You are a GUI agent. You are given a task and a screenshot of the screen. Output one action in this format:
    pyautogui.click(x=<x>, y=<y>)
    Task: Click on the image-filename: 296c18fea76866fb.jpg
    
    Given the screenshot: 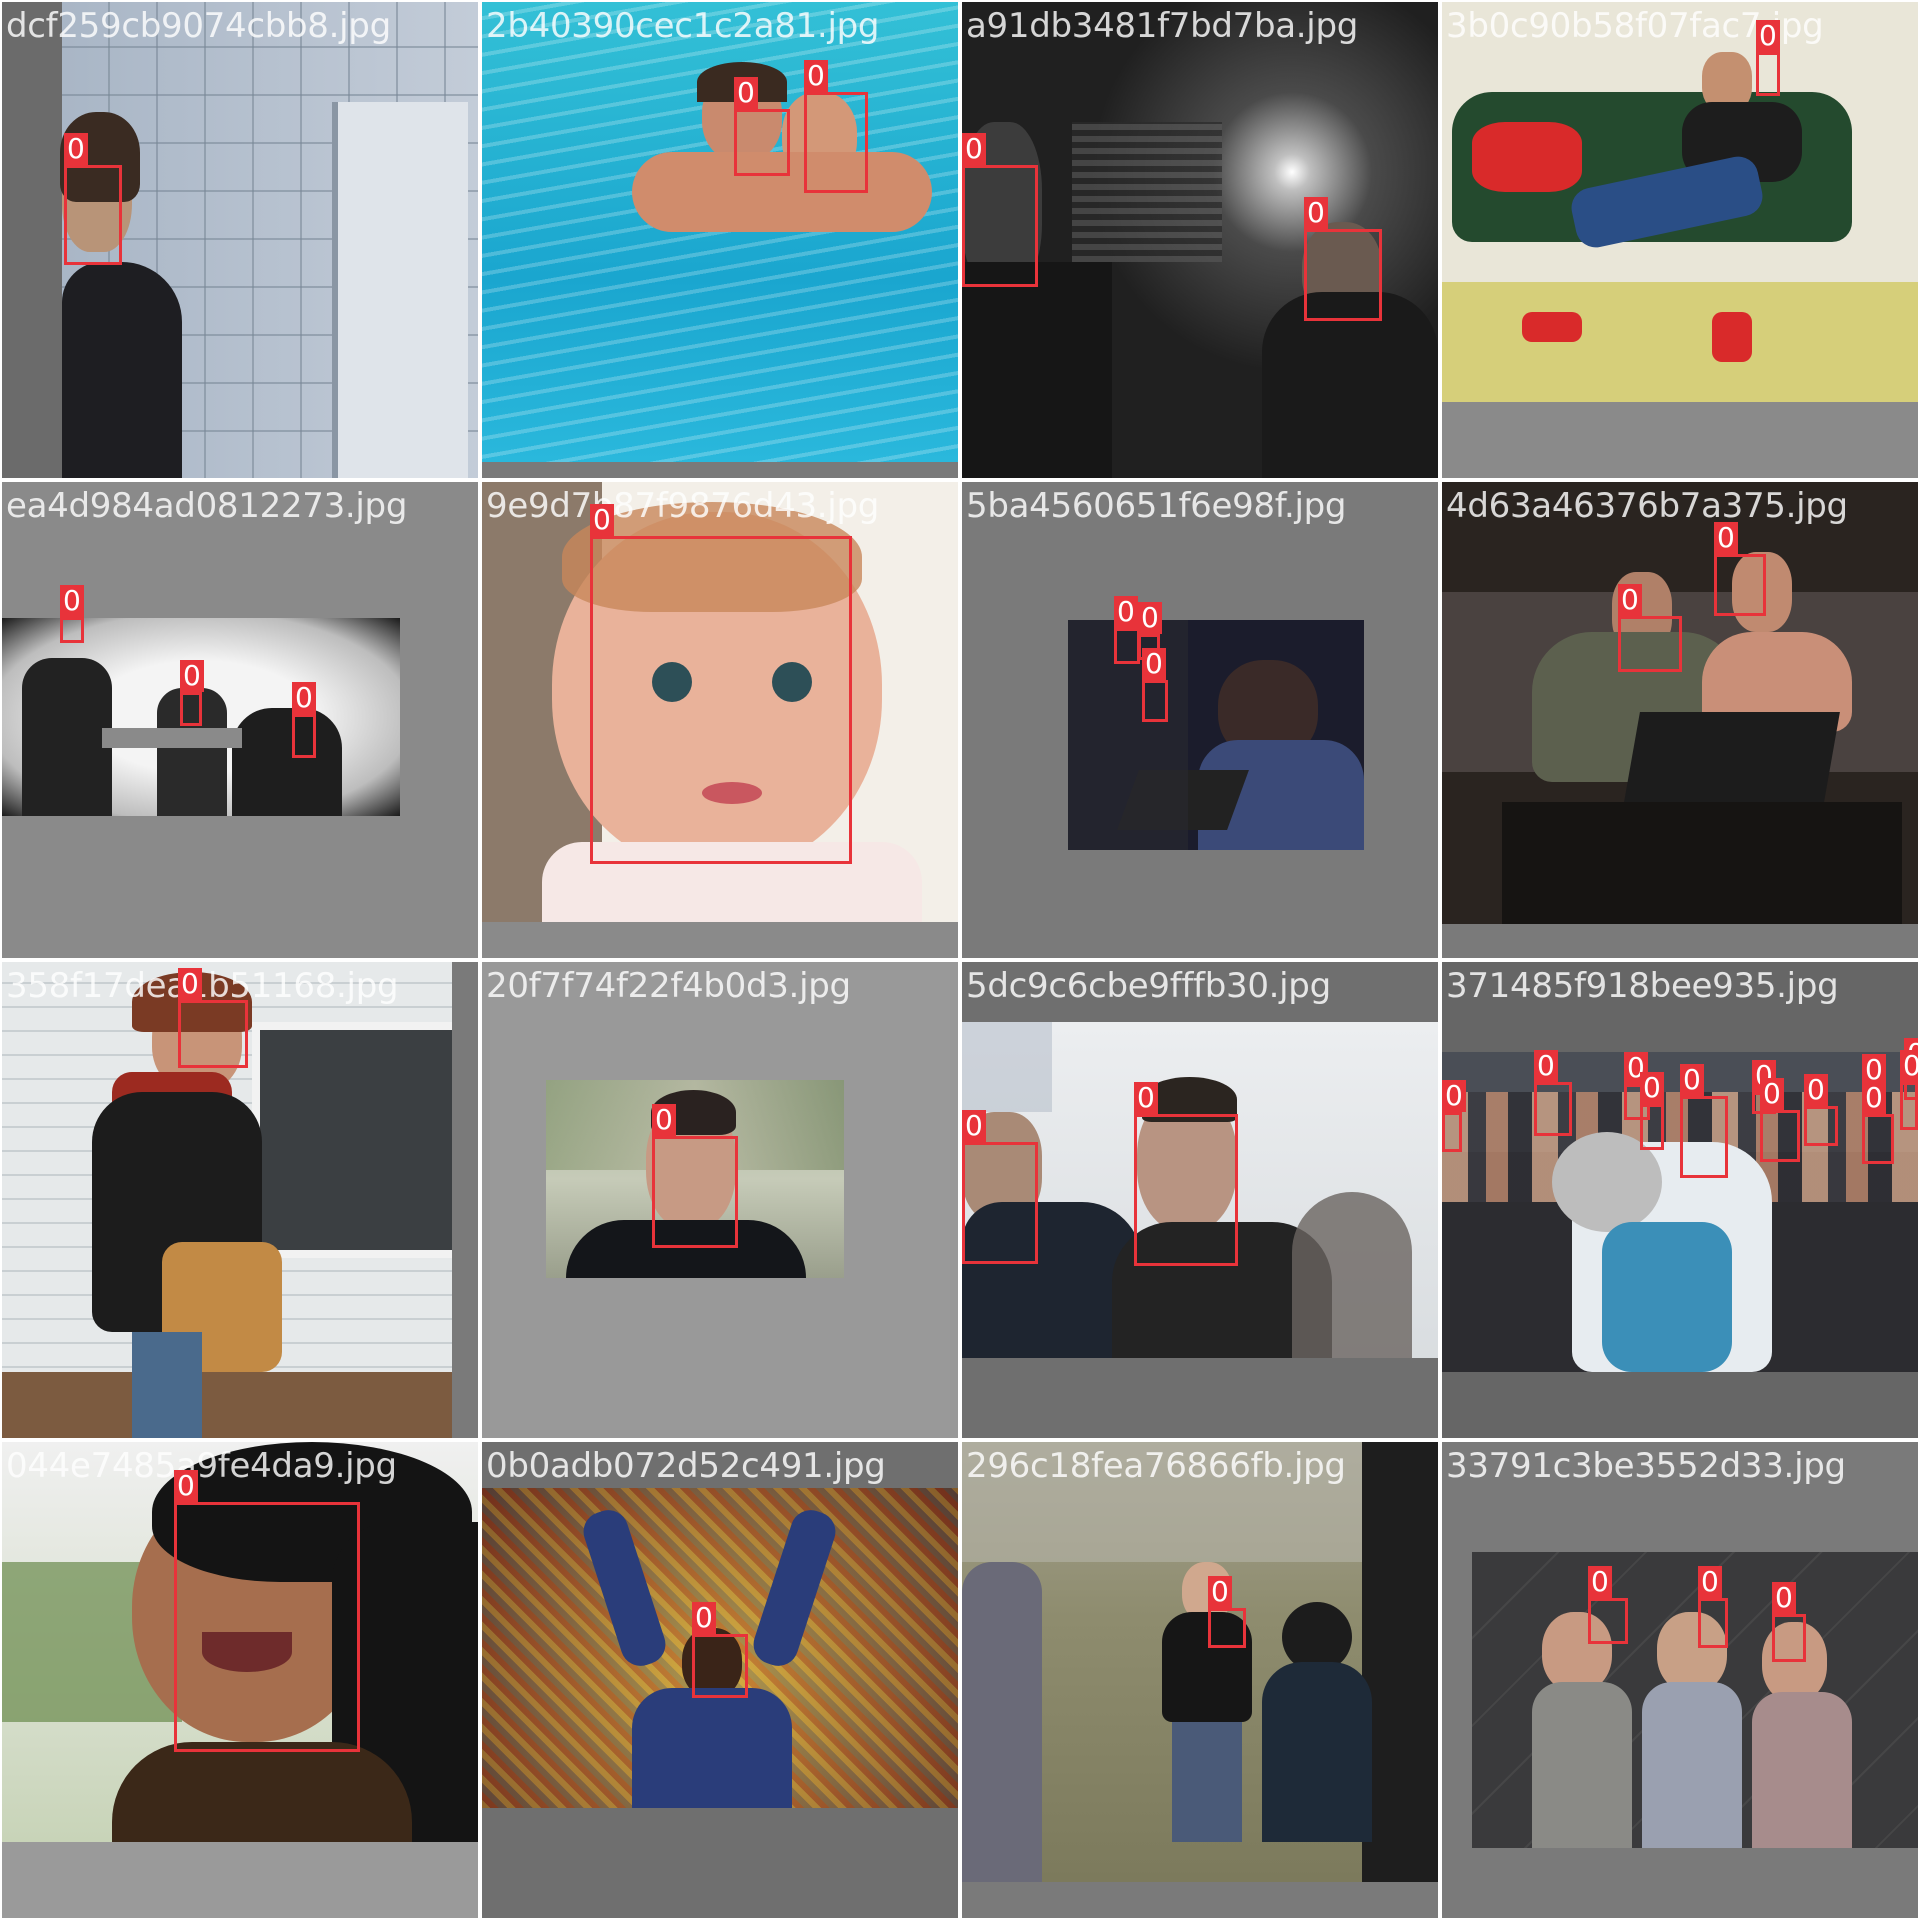 What is the action you would take?
    pyautogui.click(x=1156, y=1466)
    